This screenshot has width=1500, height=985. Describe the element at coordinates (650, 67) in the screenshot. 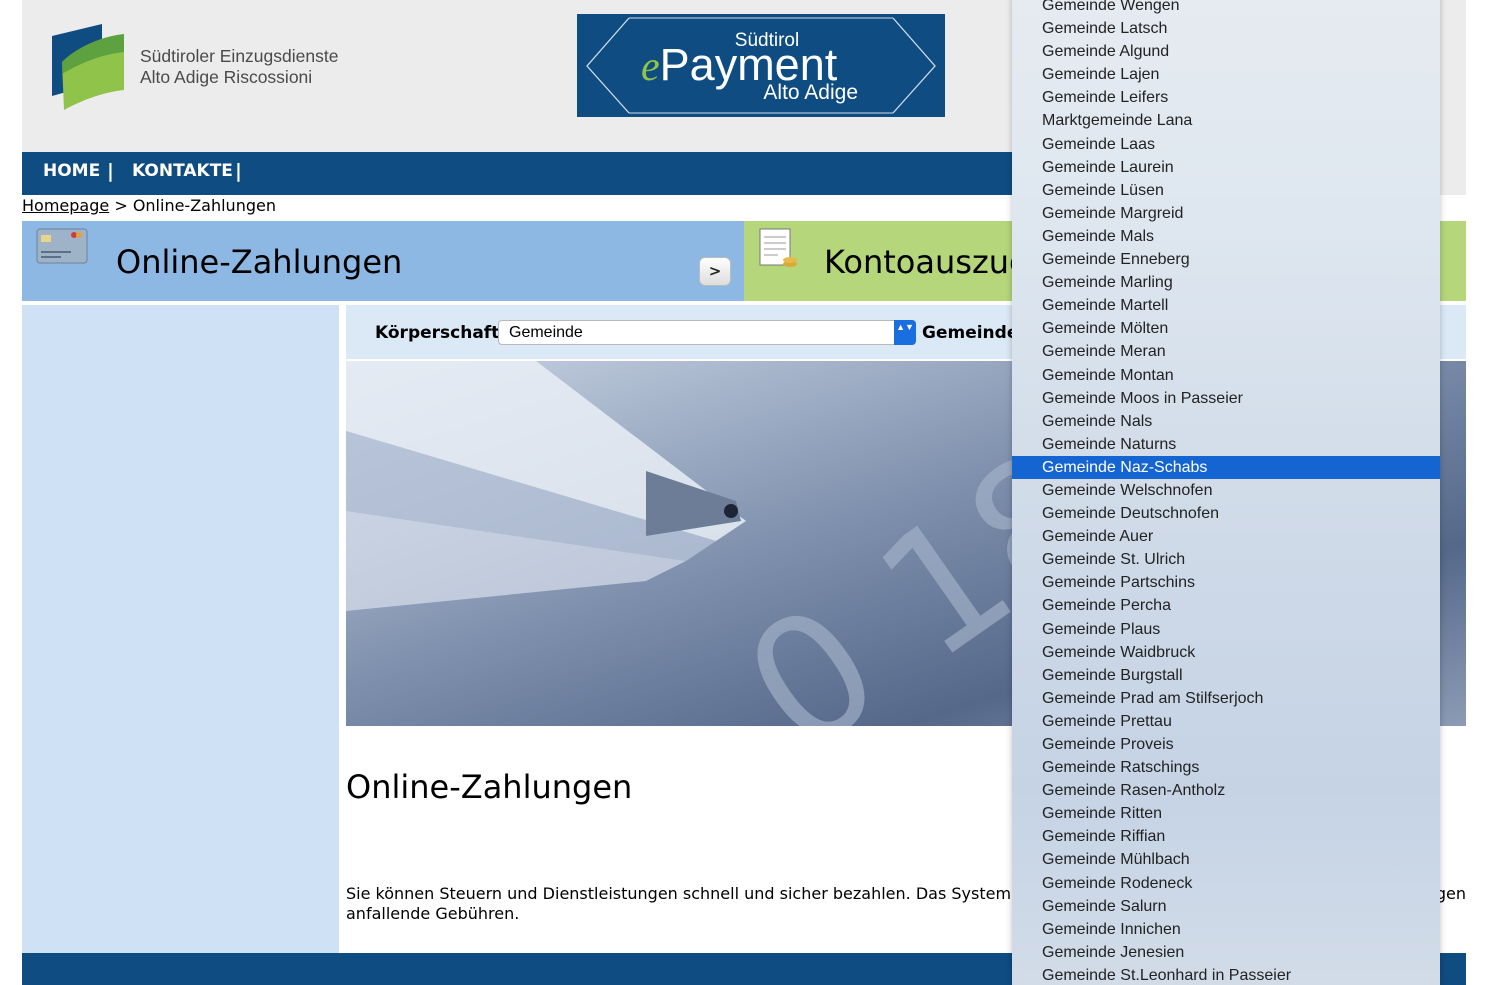

I see `banner-e: e` at that location.